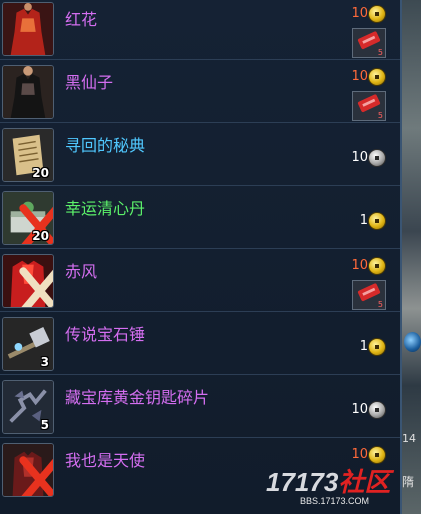 The image size is (421, 514). I want to click on watermark-brand: 17173社区, so click(328, 482).